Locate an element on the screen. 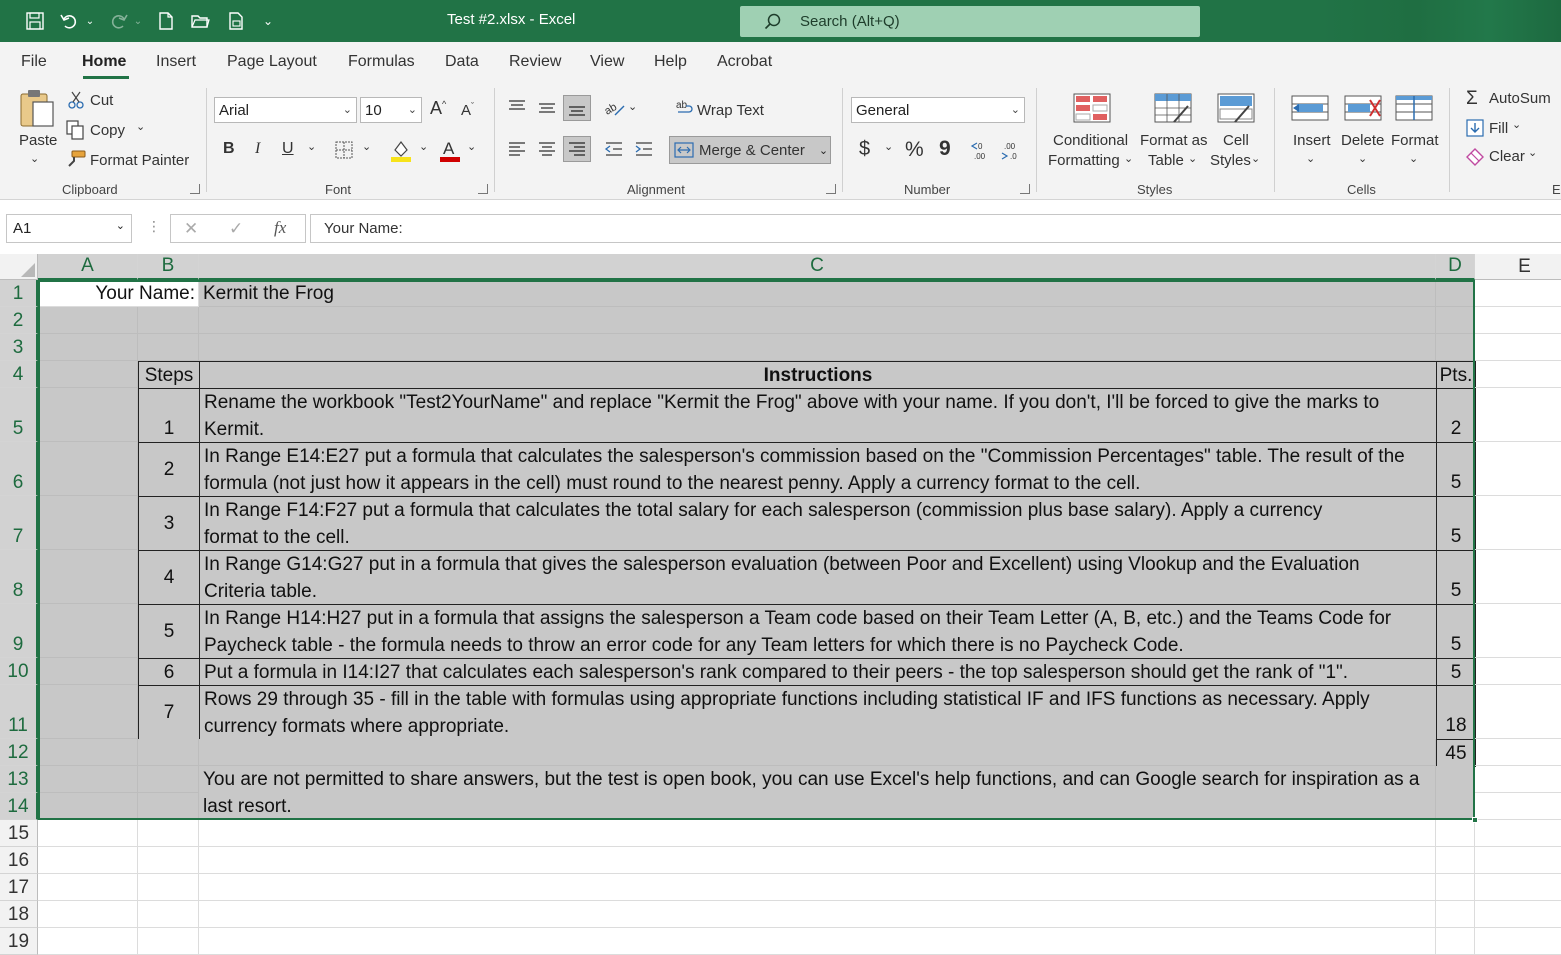  format-as-table-dropdown-icon: ⌄ is located at coordinates (1192, 158).